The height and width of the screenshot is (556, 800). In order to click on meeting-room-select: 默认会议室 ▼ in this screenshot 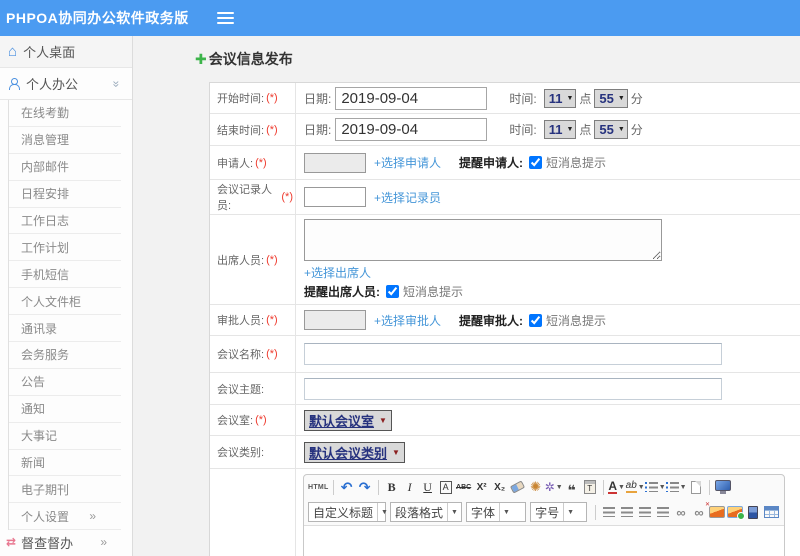, I will do `click(348, 420)`.